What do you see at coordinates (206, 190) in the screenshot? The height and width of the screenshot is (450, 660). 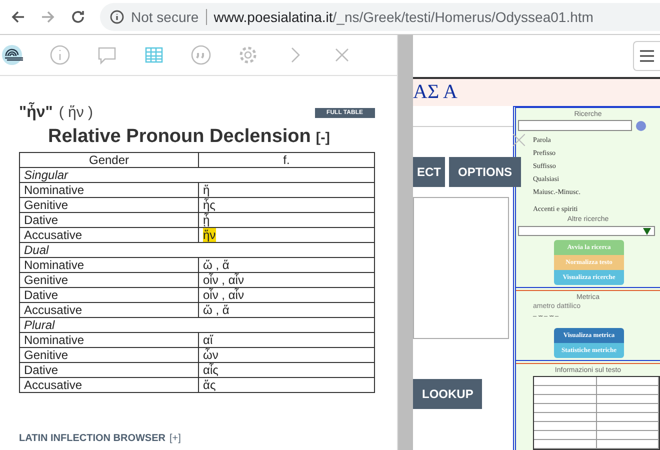 I see `form-text: ἥ` at bounding box center [206, 190].